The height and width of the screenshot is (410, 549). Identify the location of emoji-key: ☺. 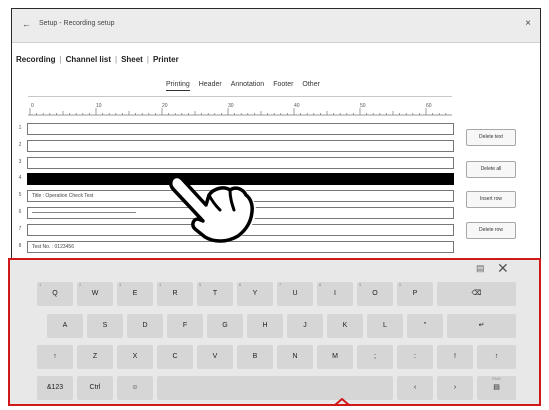
(135, 388).